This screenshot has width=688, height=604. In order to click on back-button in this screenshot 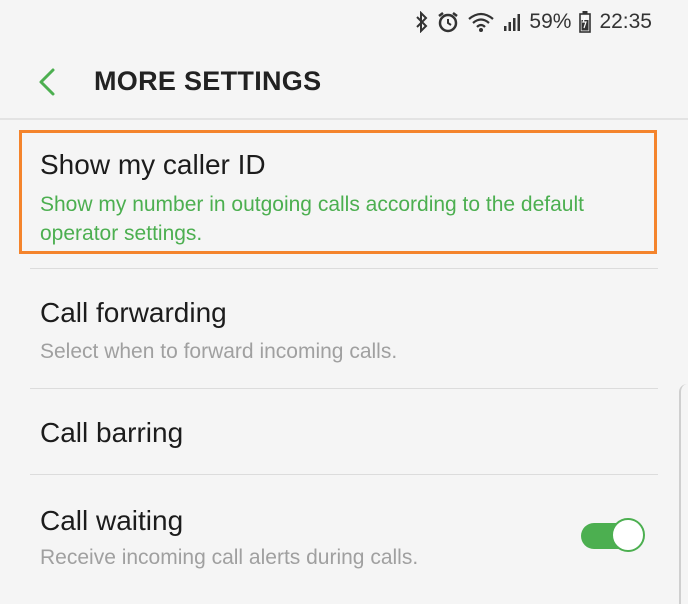, I will do `click(47, 82)`.